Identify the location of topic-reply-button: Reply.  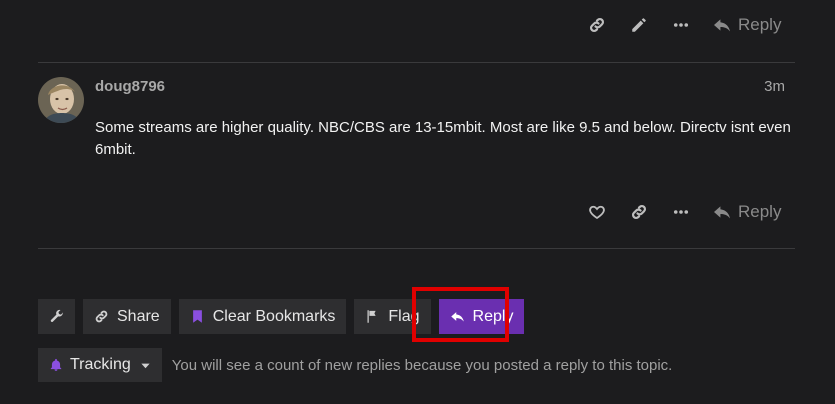
(481, 316).